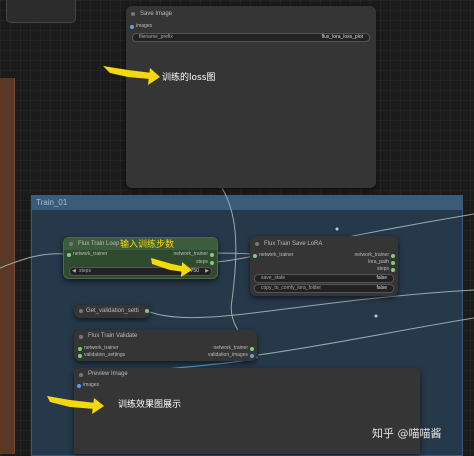 This screenshot has height=456, width=474. What do you see at coordinates (147, 245) in the screenshot?
I see `annotation-steps: 输入训练步数` at bounding box center [147, 245].